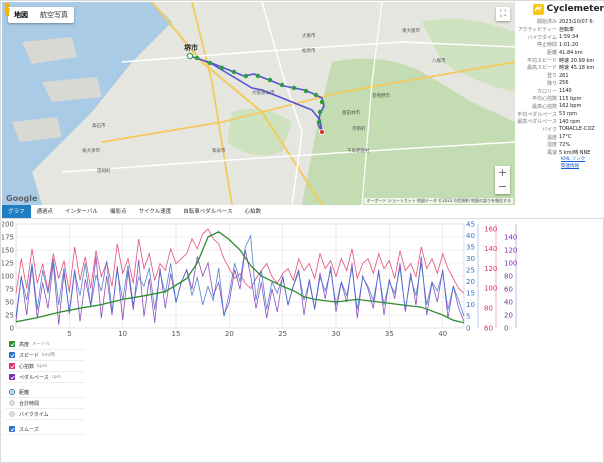  I want to click on x-tick-label: 15, so click(176, 334).